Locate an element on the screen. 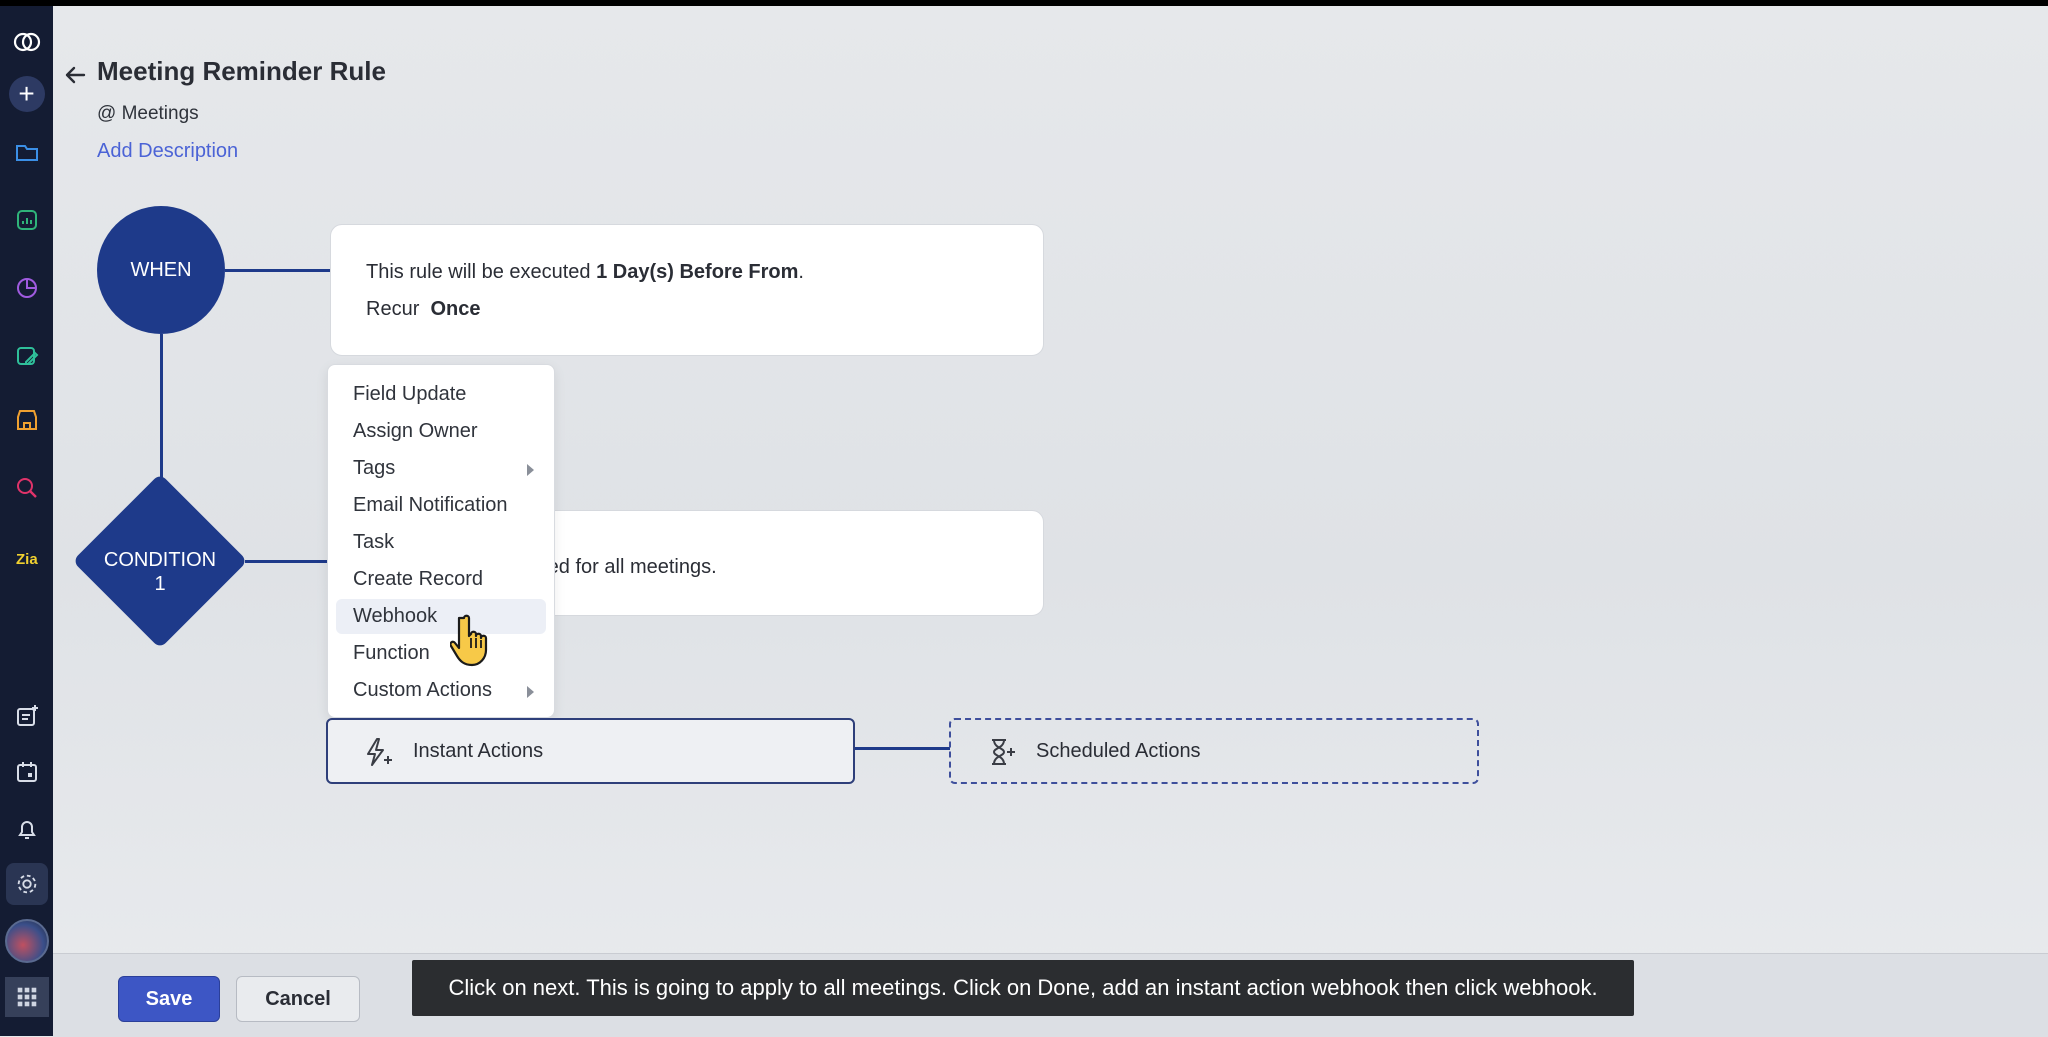  zia-icon: Zia is located at coordinates (26, 558).